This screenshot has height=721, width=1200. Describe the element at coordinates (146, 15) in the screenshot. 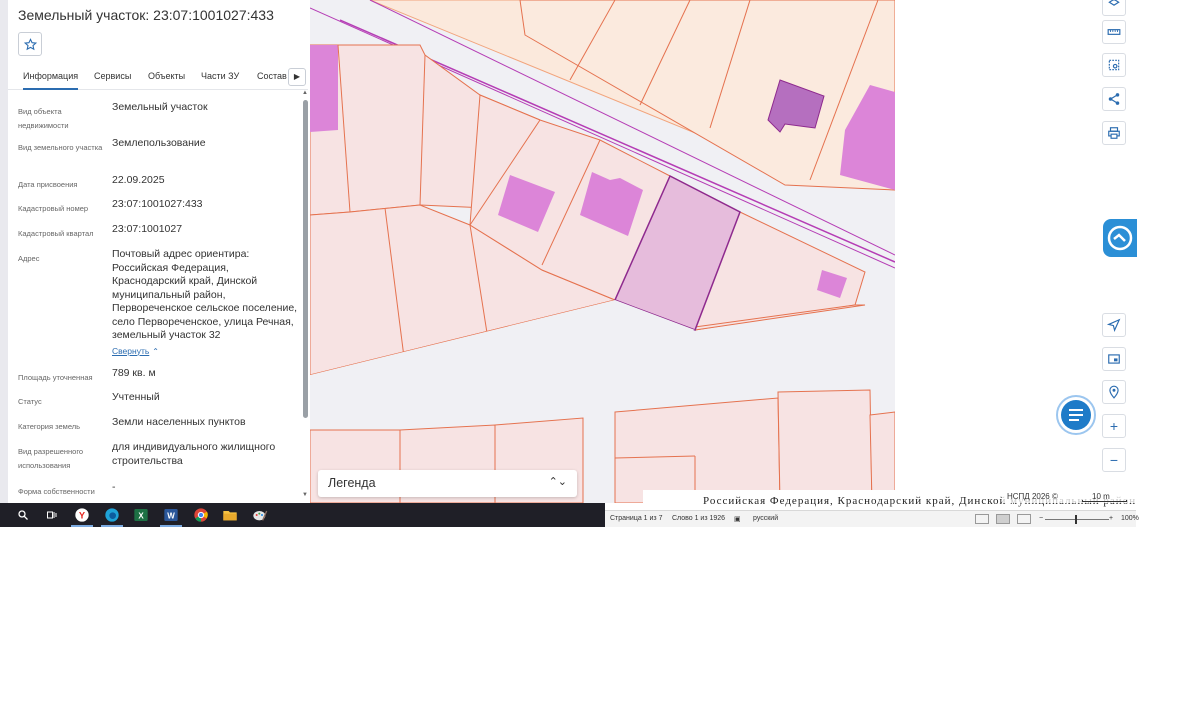

I see `panel-title: Земельный участок: 23:07:1001027:433` at that location.